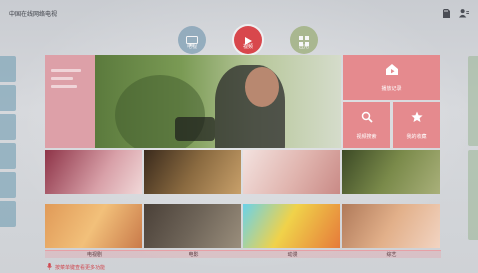 This screenshot has height=273, width=478. Describe the element at coordinates (292, 254) in the screenshot. I see `category-anime: 动漫` at that location.